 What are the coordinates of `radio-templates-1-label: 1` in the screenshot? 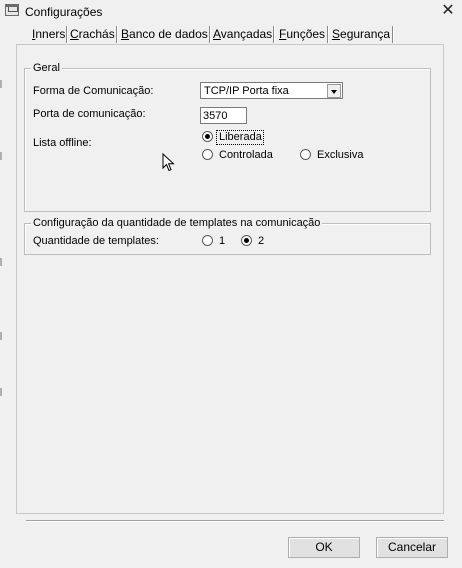 It's located at (222, 241).